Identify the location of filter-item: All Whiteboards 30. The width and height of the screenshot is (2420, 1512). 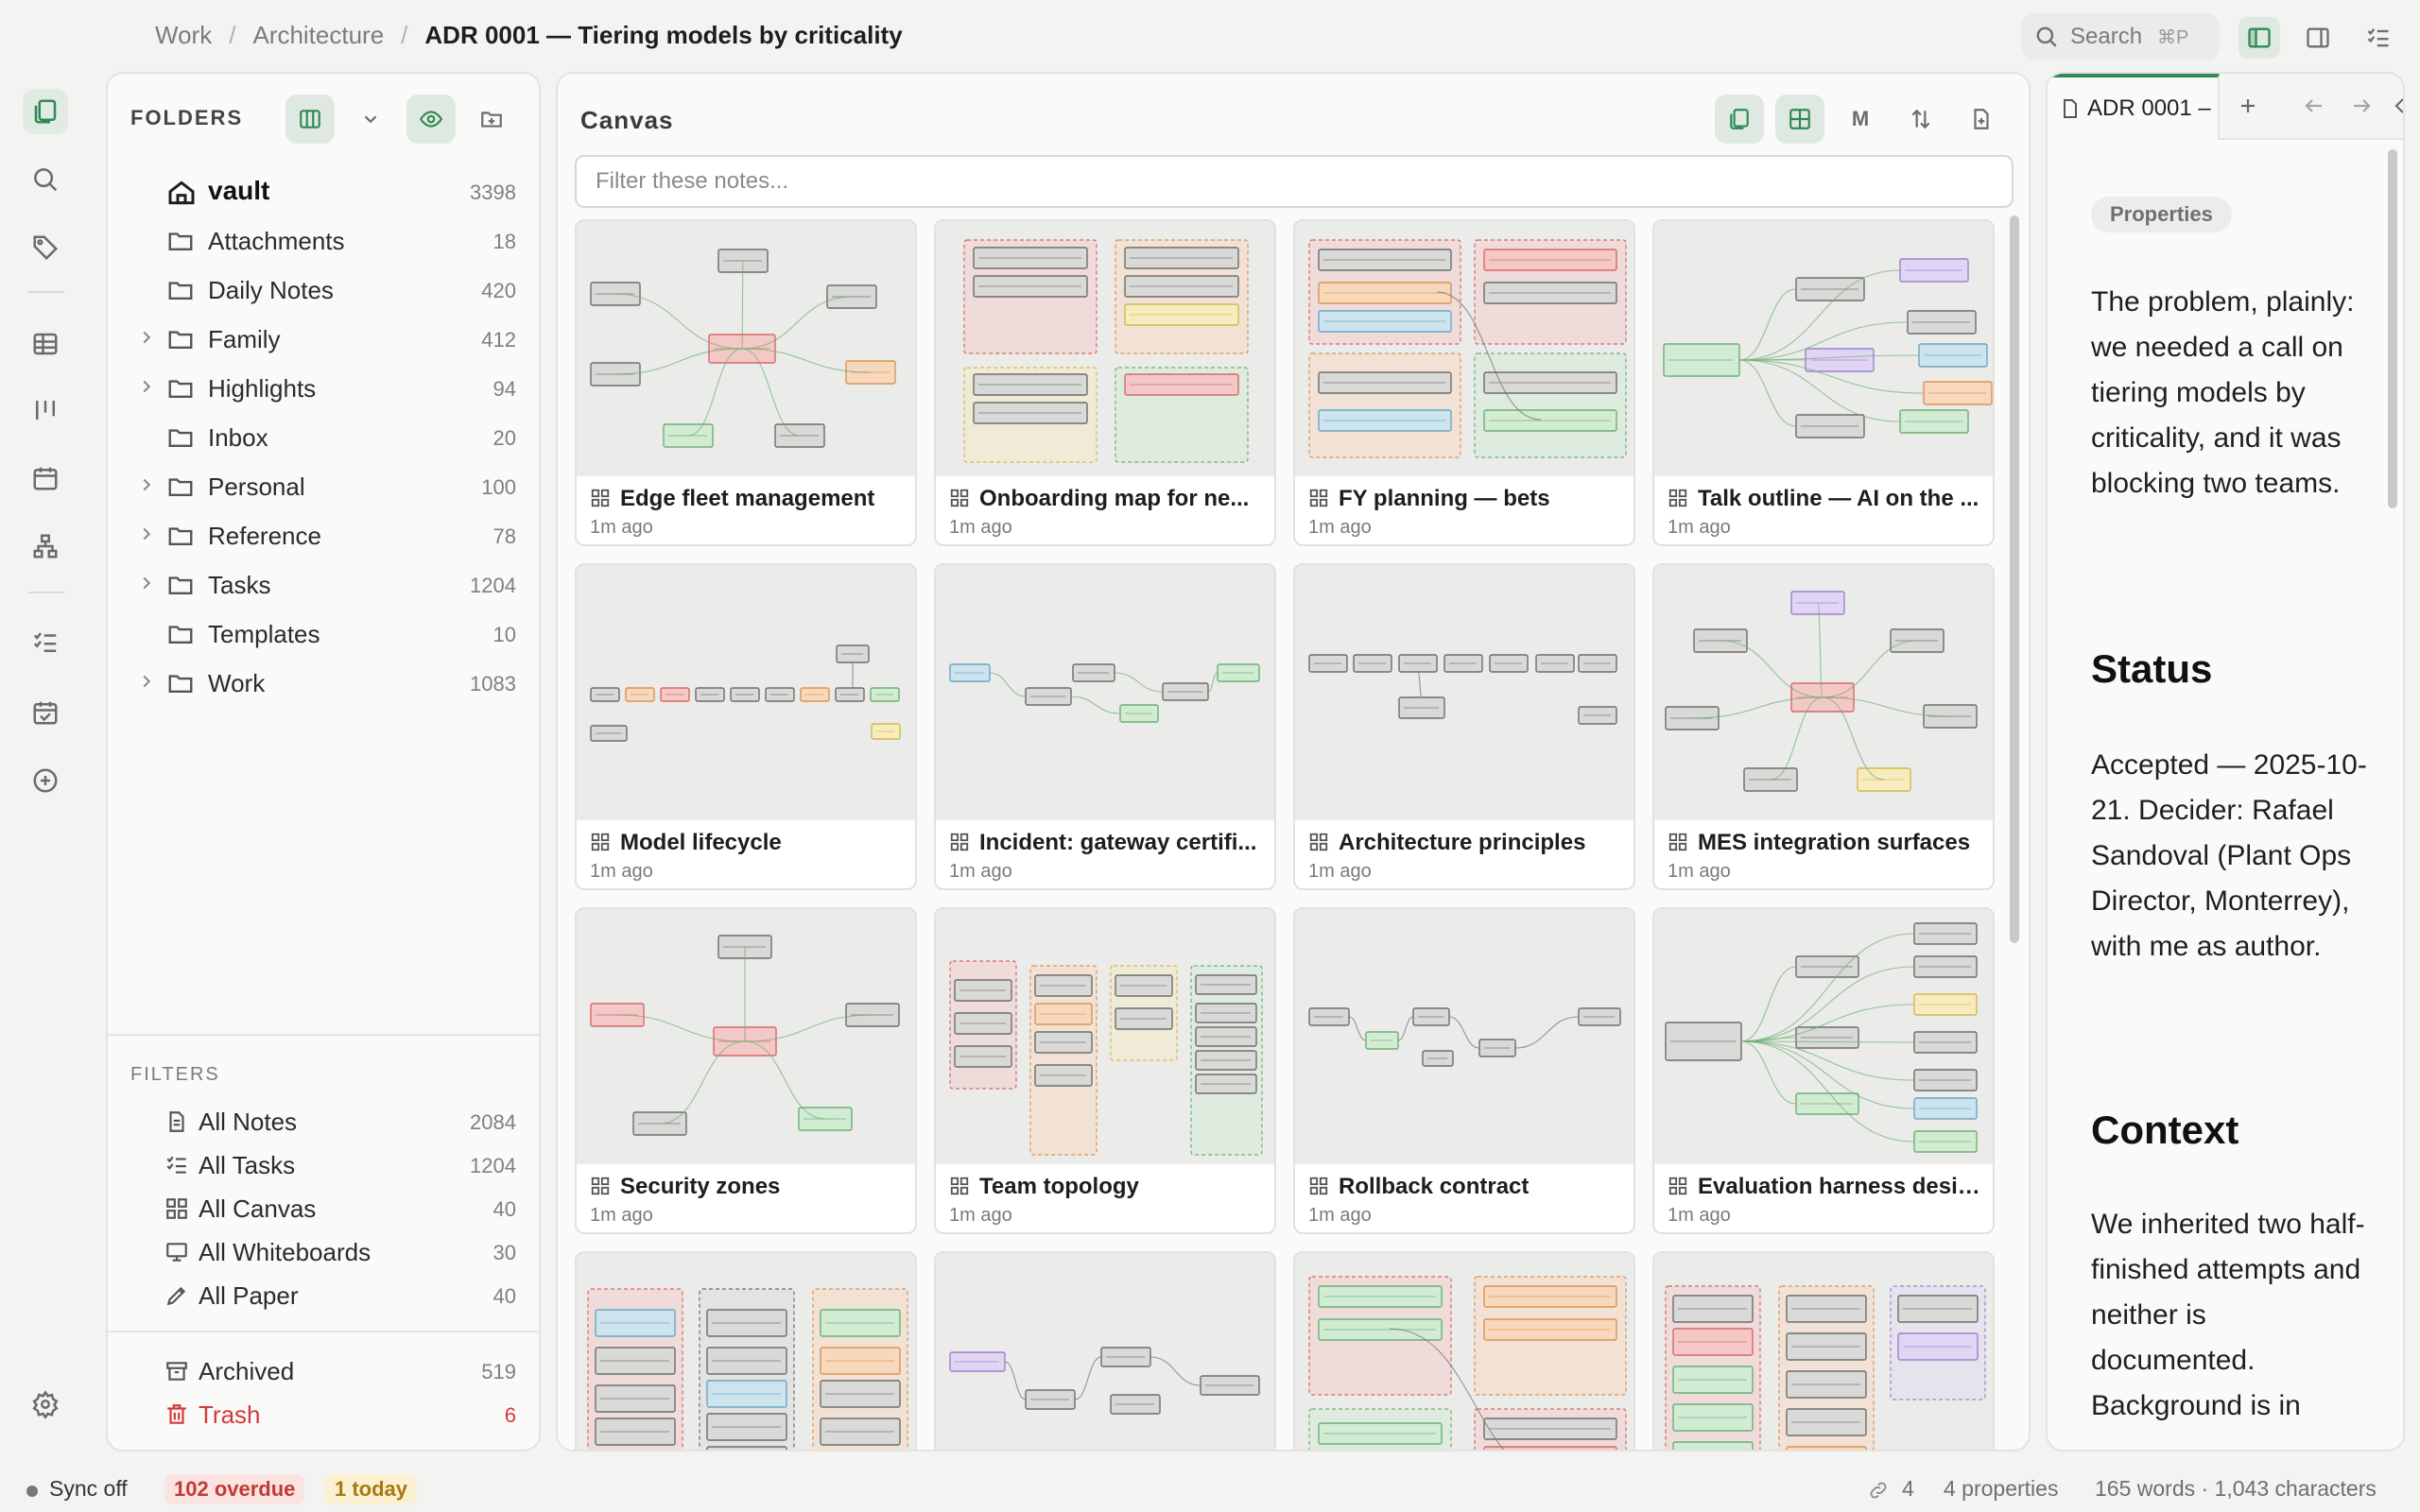
(323, 1251).